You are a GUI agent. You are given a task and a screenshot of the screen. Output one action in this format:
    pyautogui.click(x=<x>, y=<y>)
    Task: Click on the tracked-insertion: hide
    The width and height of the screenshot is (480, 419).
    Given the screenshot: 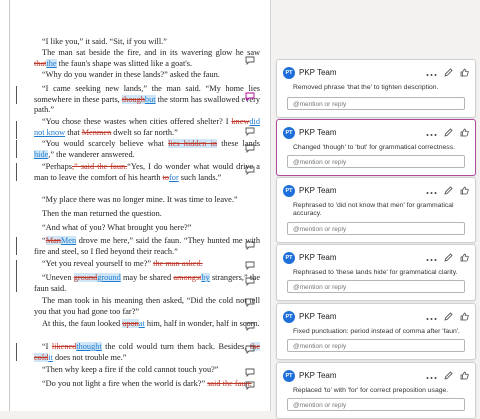 What is the action you would take?
    pyautogui.click(x=41, y=154)
    